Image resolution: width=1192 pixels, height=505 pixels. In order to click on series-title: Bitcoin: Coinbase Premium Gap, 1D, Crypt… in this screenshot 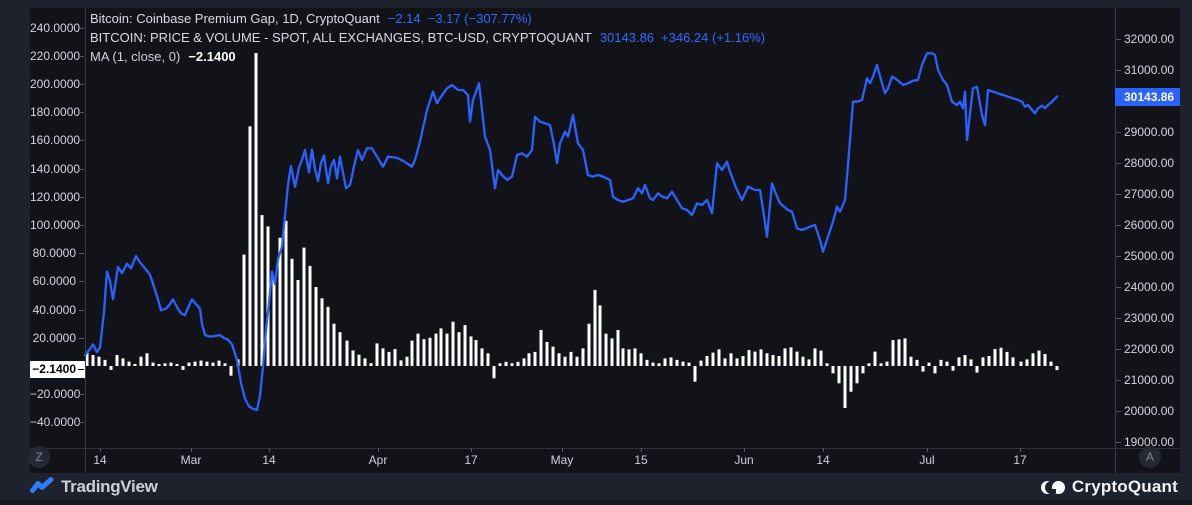, I will do `click(235, 18)`.